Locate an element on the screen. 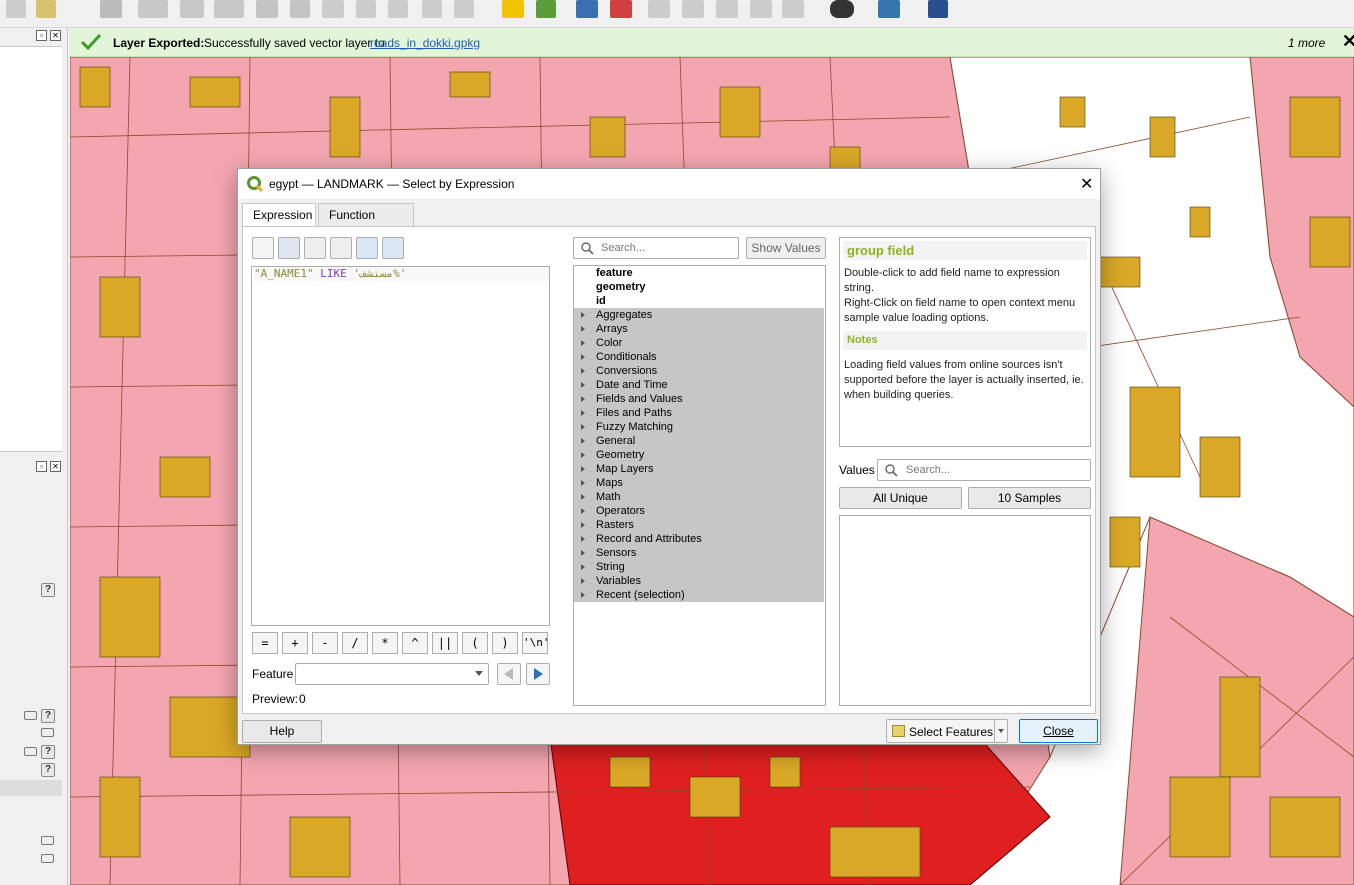  tree-group-item: Maps is located at coordinates (699, 483).